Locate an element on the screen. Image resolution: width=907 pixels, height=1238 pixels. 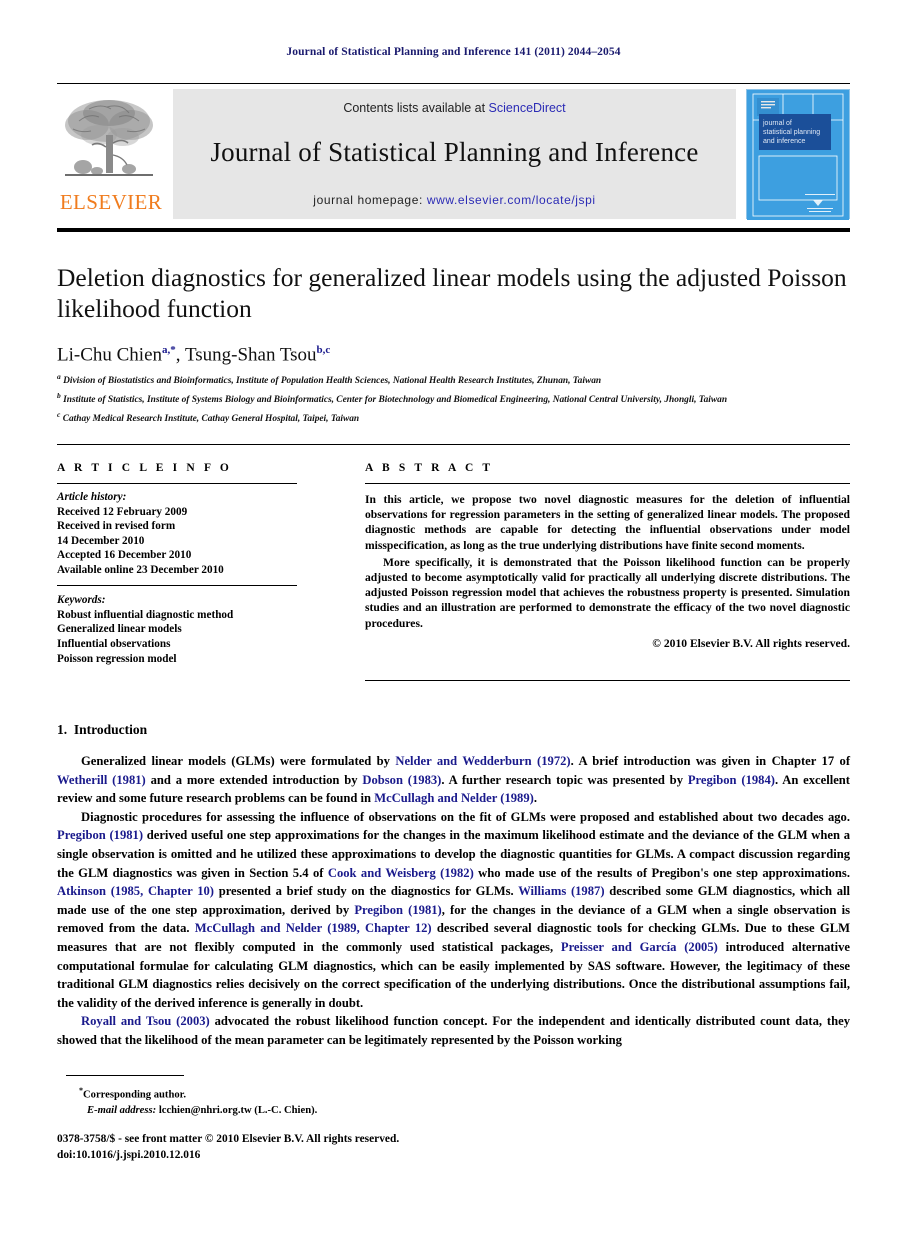
article-info-heading: A R T I C L E I N F O is located at coordinates (144, 468).